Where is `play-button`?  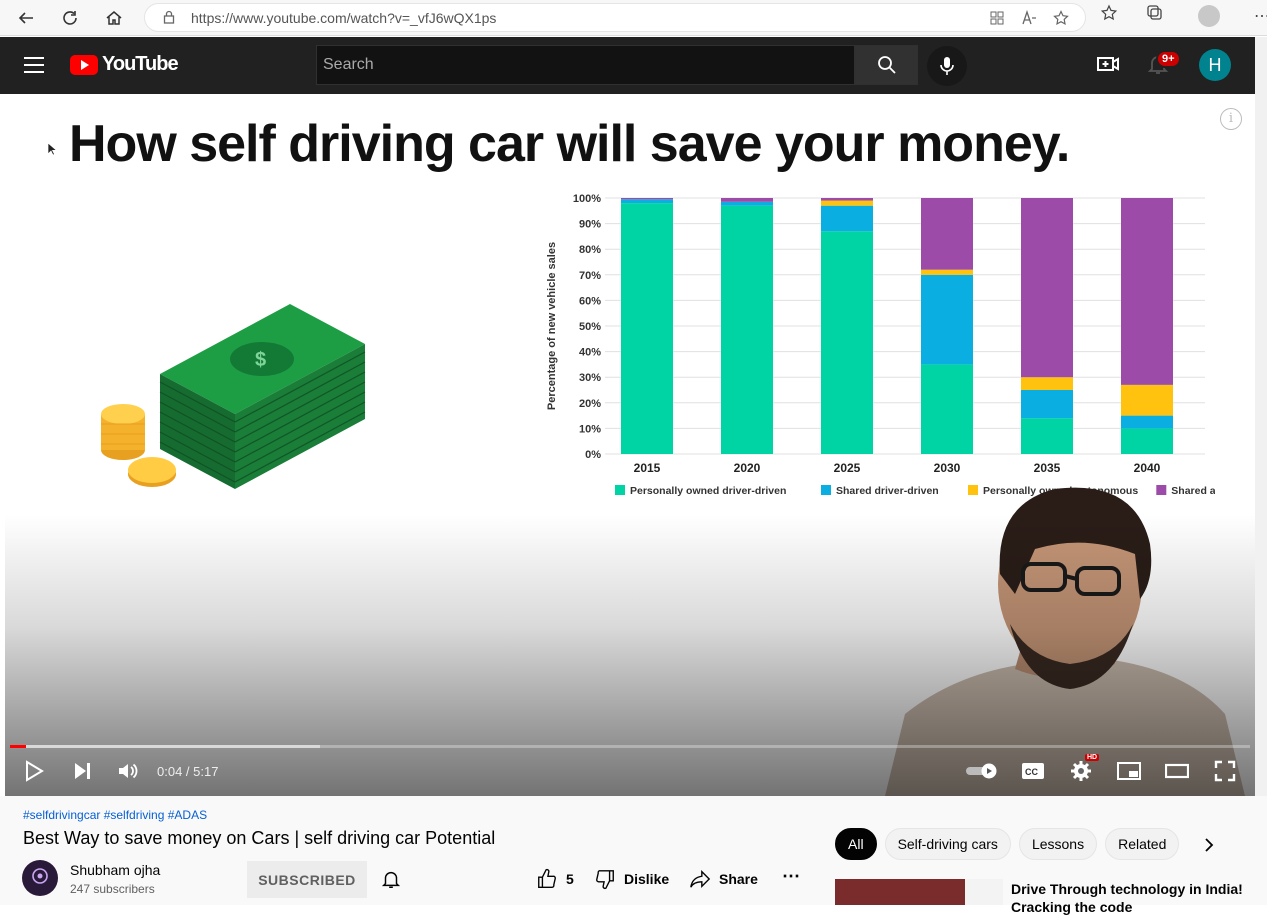 play-button is located at coordinates (34, 771).